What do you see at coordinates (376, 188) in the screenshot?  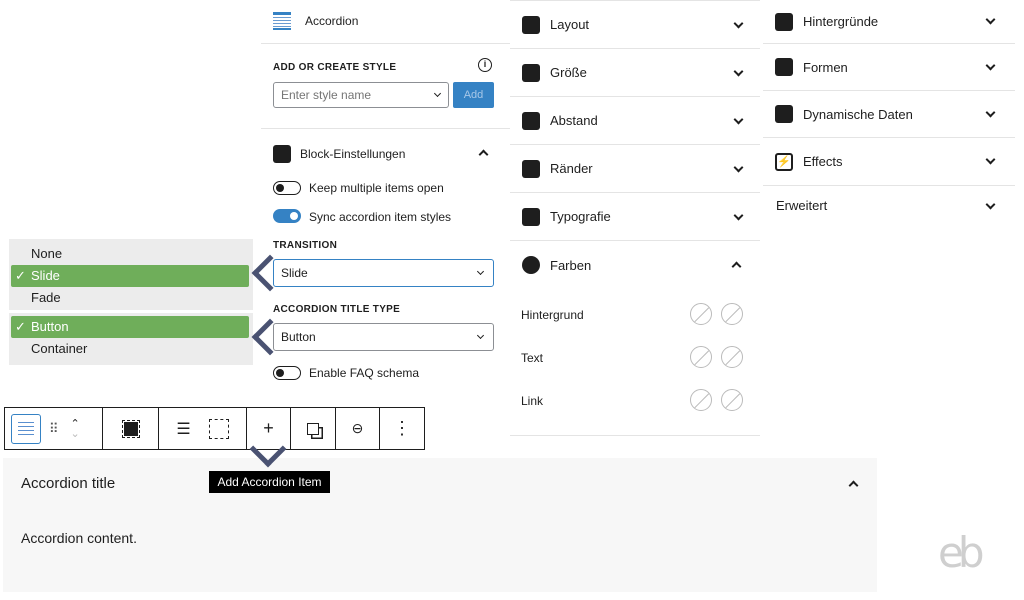 I see `keep-open-label: Keep multiple items open` at bounding box center [376, 188].